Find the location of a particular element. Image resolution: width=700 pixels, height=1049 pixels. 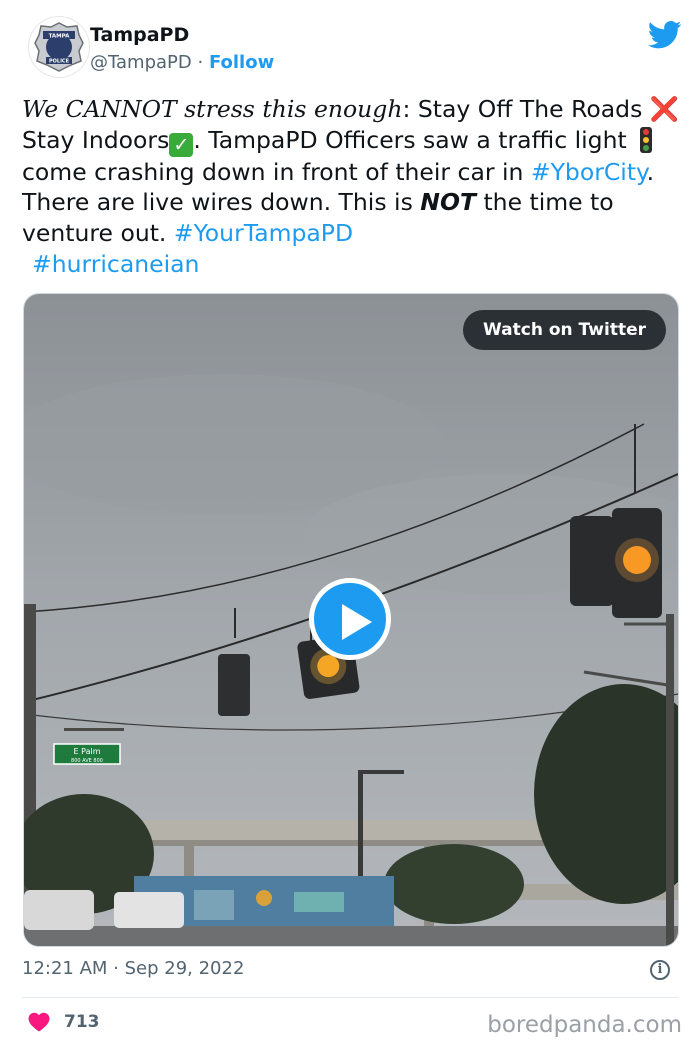

police-badge-icon: TAMPA POLICE is located at coordinates (59, 47).